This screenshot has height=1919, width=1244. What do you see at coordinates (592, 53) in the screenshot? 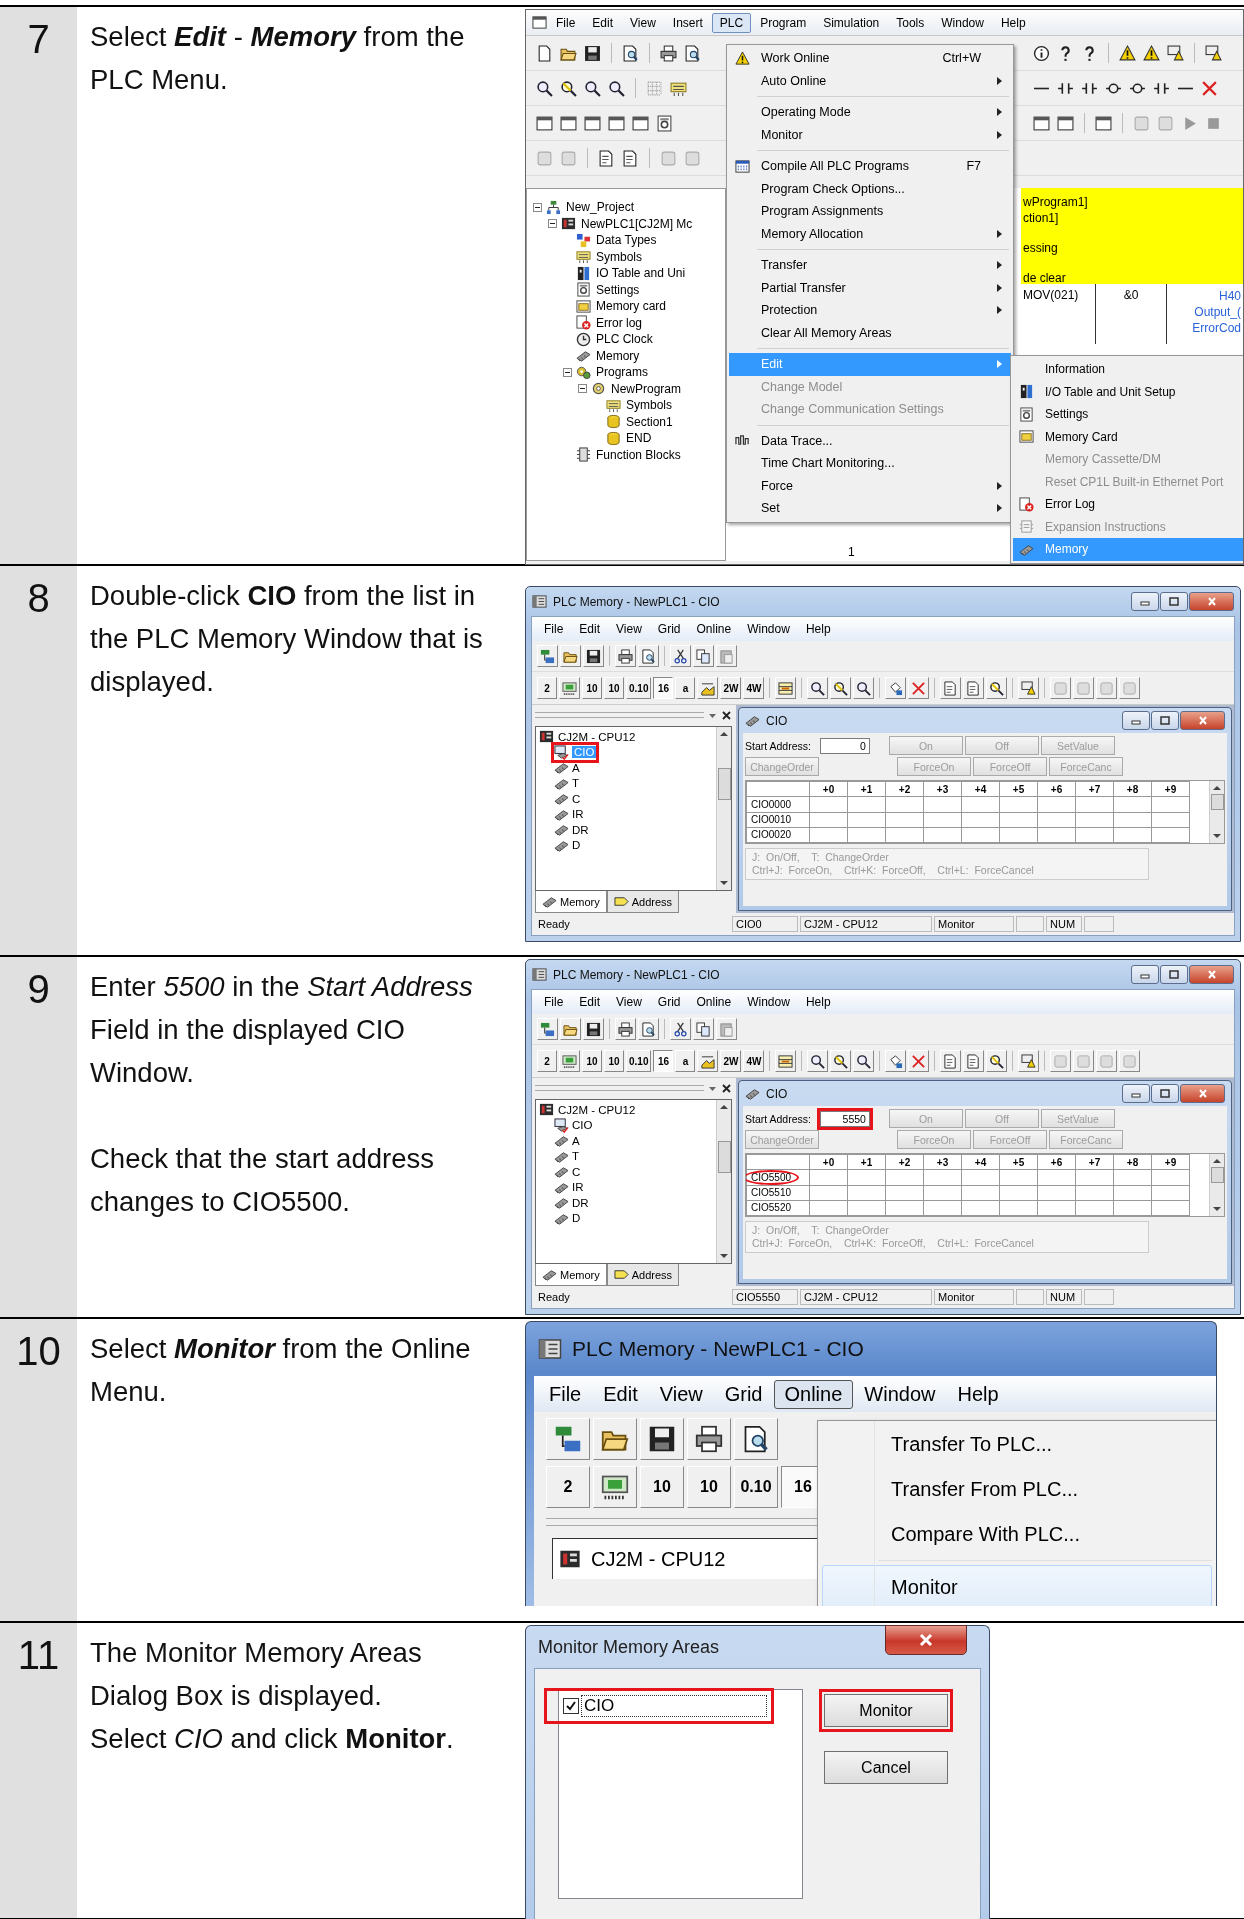
I see `save-icon` at bounding box center [592, 53].